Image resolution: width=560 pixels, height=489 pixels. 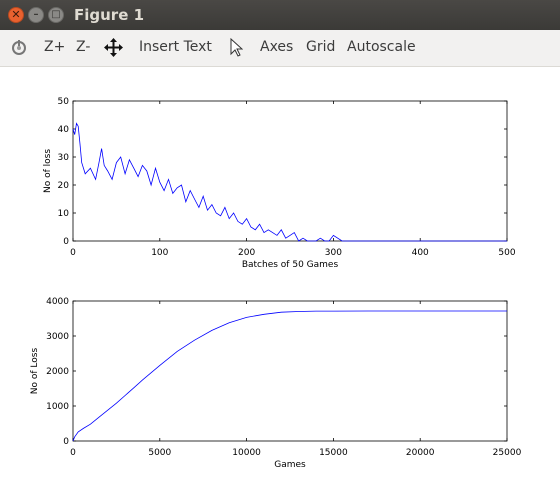 I want to click on window-title: Figure 1, so click(x=109, y=15).